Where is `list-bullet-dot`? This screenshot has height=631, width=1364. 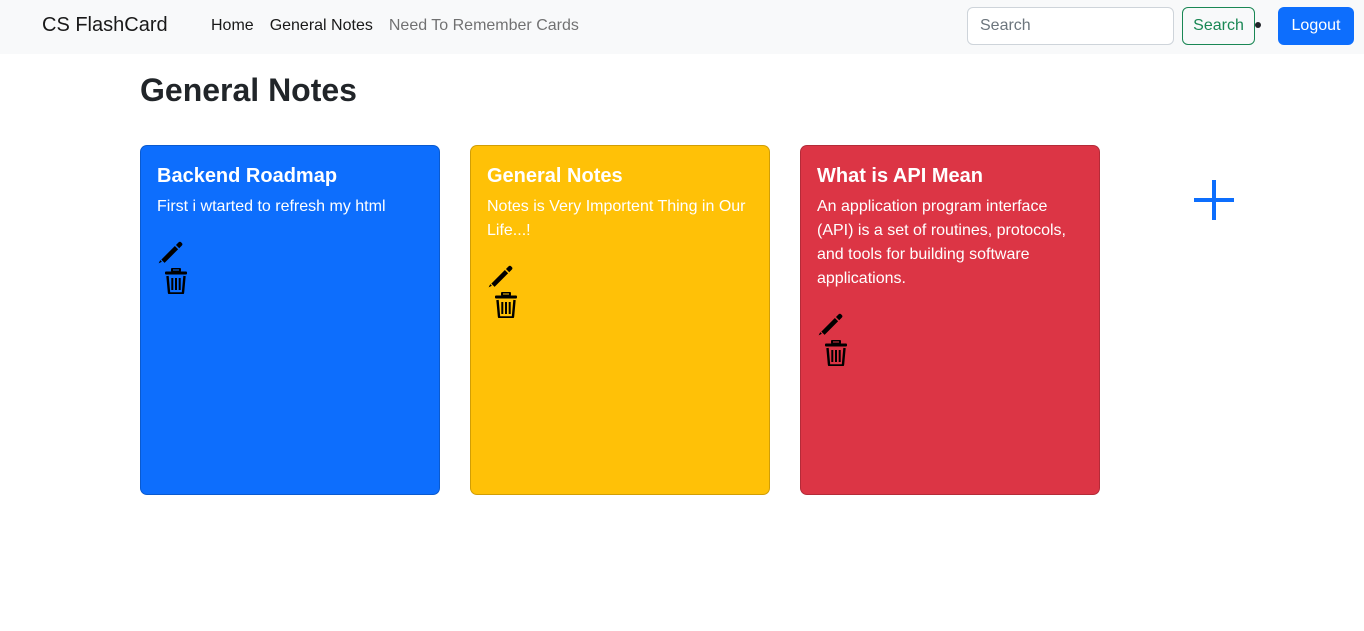 list-bullet-dot is located at coordinates (1258, 25).